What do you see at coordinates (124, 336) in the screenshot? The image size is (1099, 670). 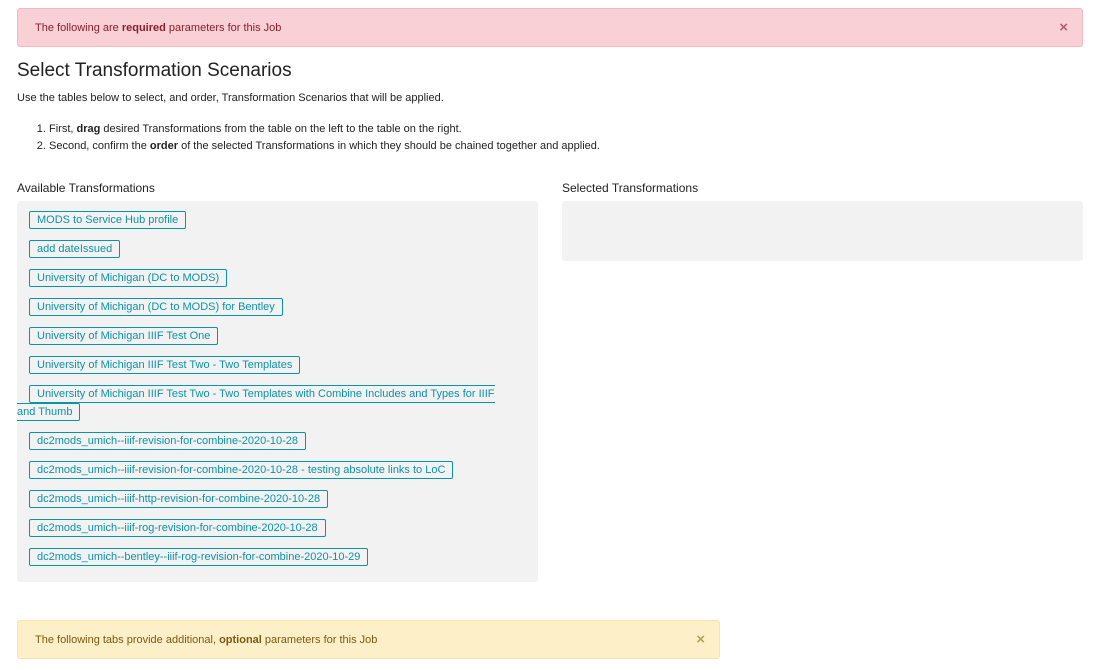 I see `transformation-item: University of Michigan IIIF Test One` at bounding box center [124, 336].